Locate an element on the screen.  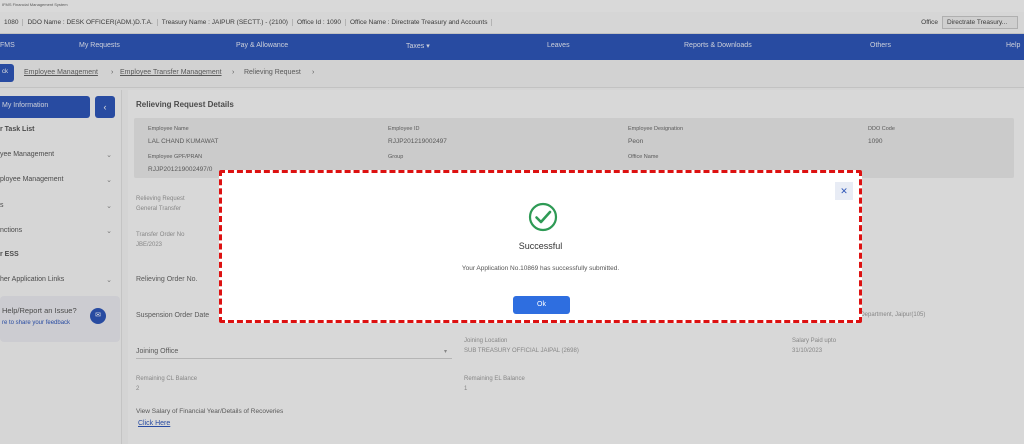
check-circle-icon is located at coordinates (543, 217).